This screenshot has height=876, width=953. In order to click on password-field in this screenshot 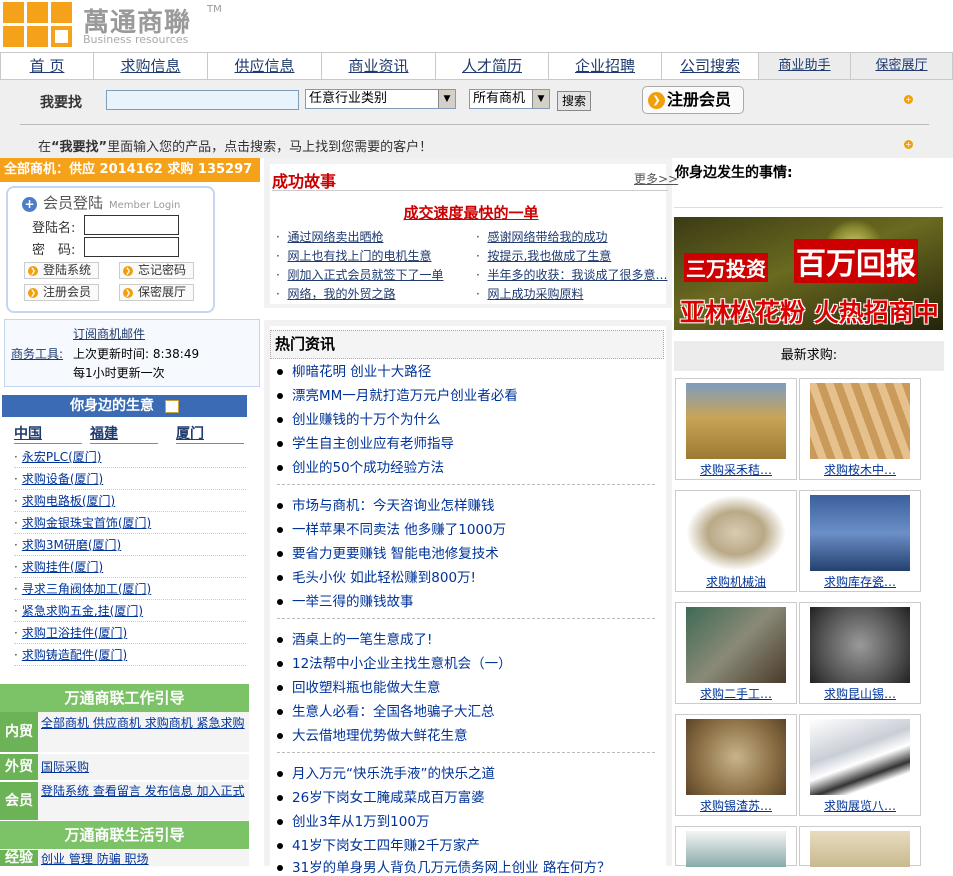, I will do `click(131, 247)`.